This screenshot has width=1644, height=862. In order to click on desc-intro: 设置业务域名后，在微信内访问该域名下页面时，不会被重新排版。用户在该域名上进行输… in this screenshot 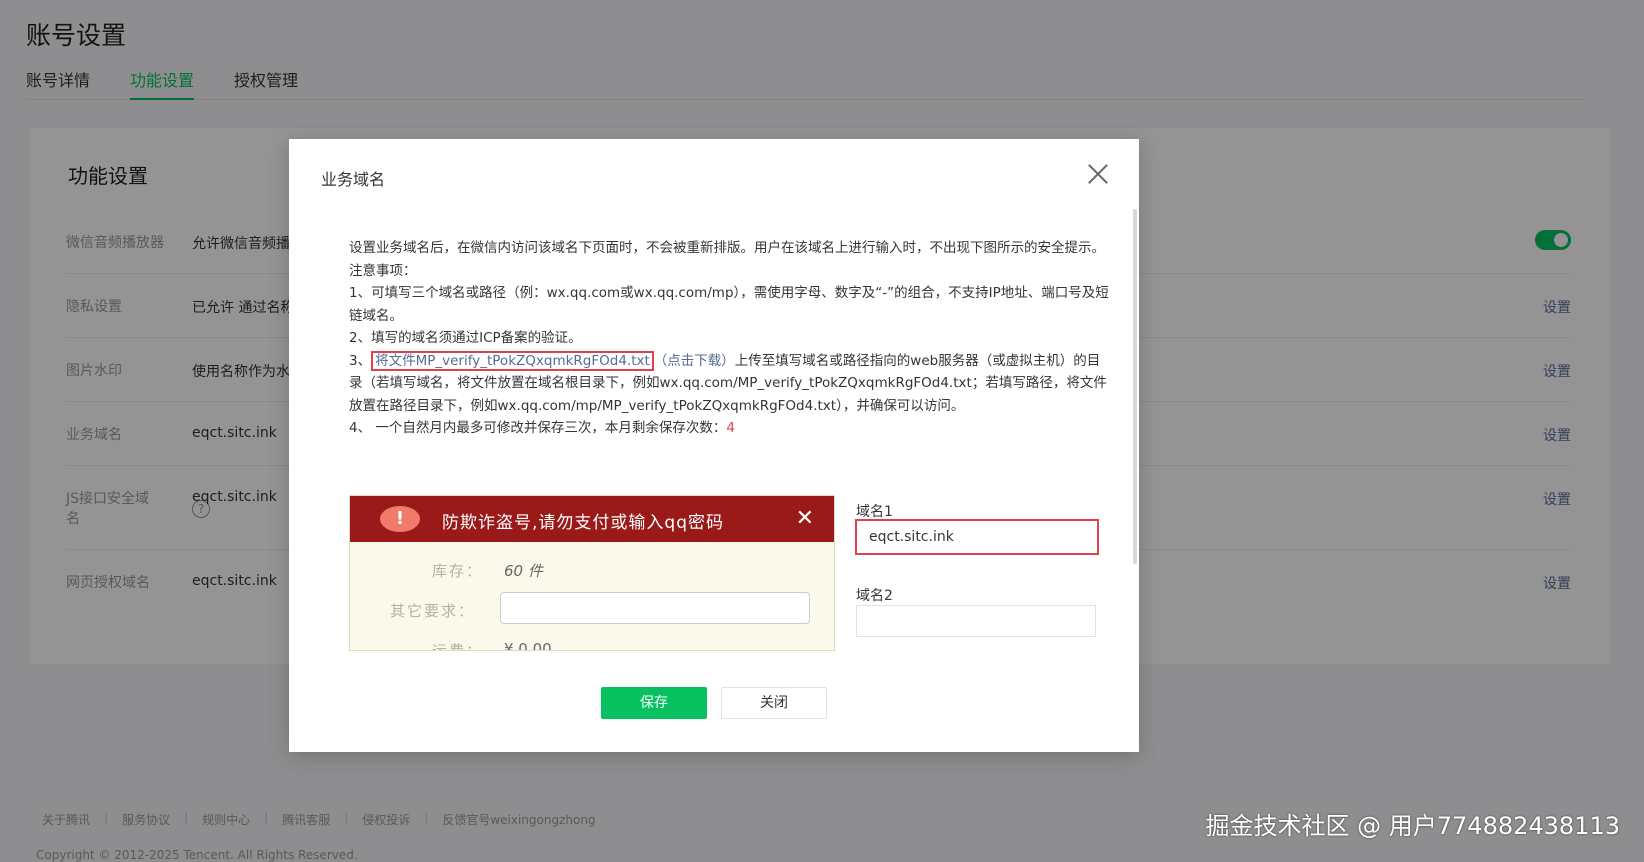, I will do `click(727, 248)`.